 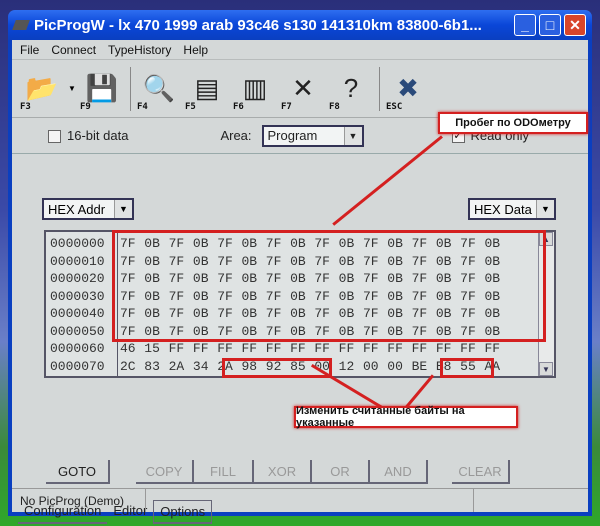 I want to click on shortcut-label: F6, so click(x=238, y=106).